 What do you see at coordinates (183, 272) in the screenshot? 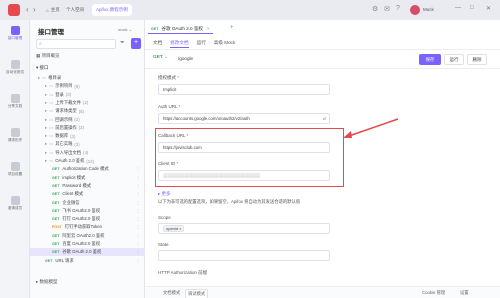
I see `header-prefix-label: HTTP Authorization 前缀` at bounding box center [183, 272].